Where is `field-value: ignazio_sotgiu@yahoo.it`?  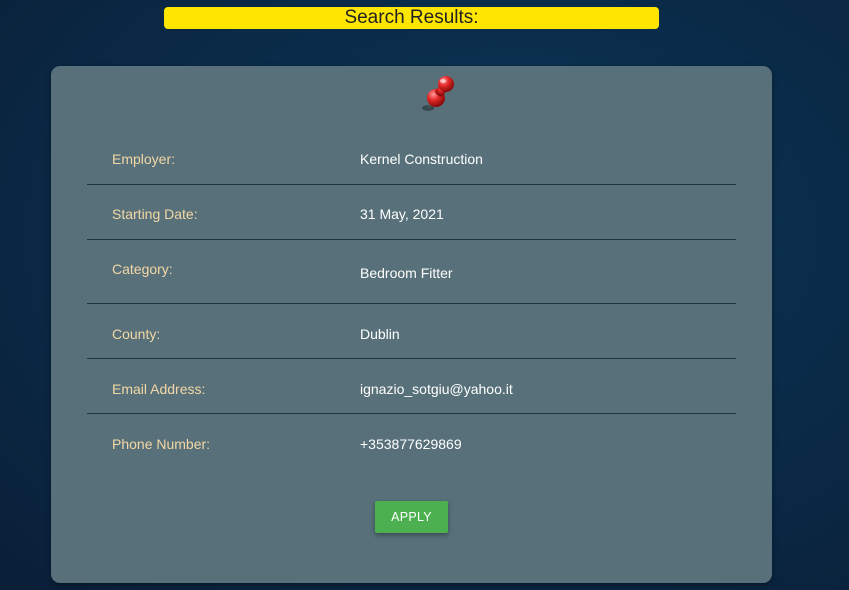 field-value: ignazio_sotgiu@yahoo.it is located at coordinates (436, 389).